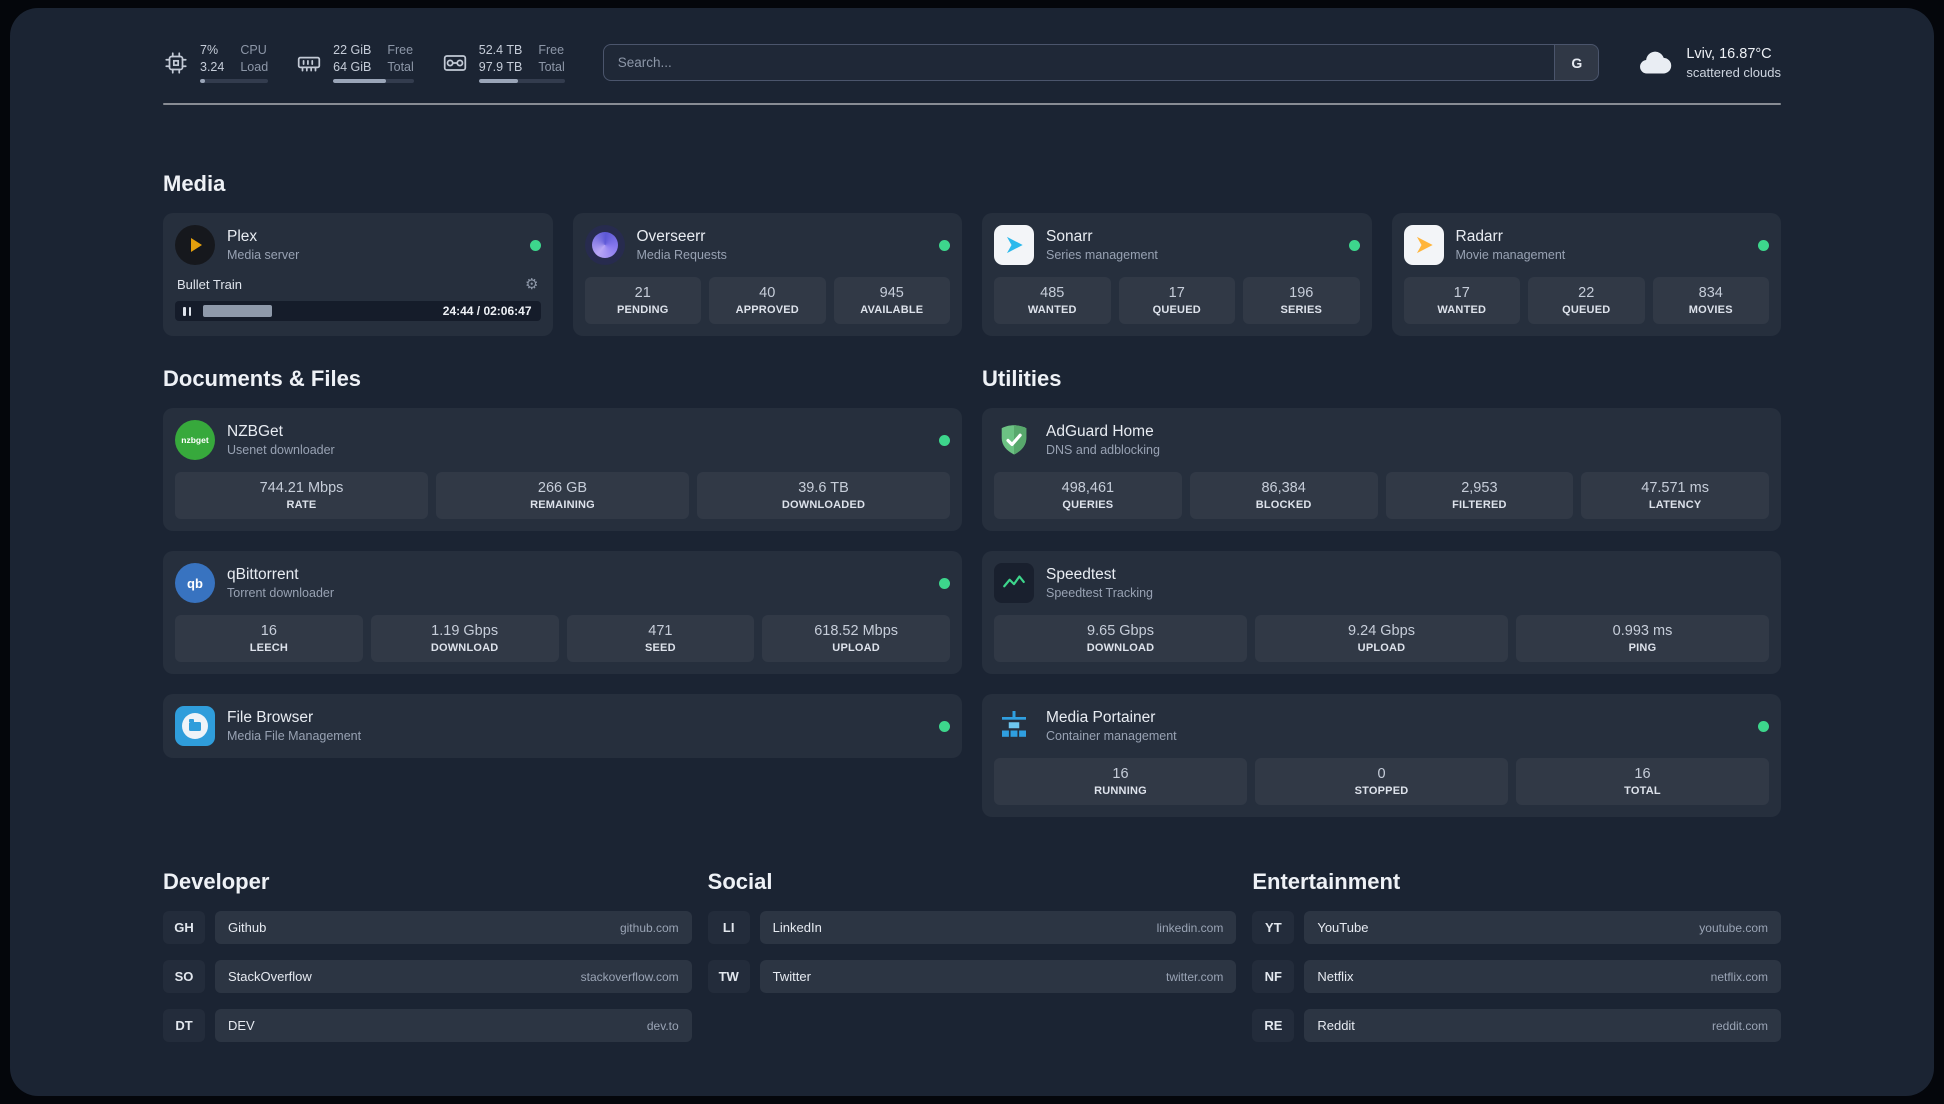 The image size is (1944, 1104). I want to click on service-title: qBittorrent, so click(263, 574).